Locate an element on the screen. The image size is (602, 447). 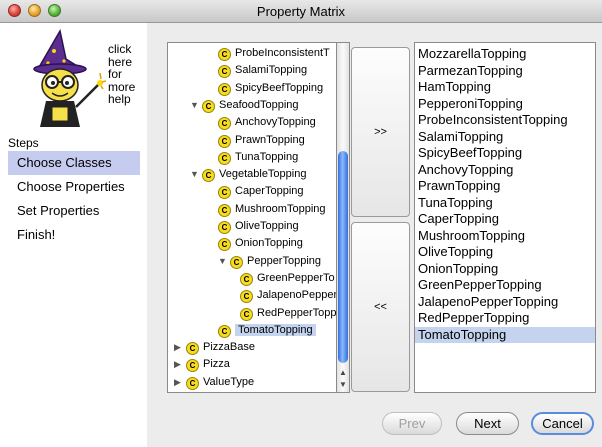
tree-item-label: CaperTopping is located at coordinates (269, 191).